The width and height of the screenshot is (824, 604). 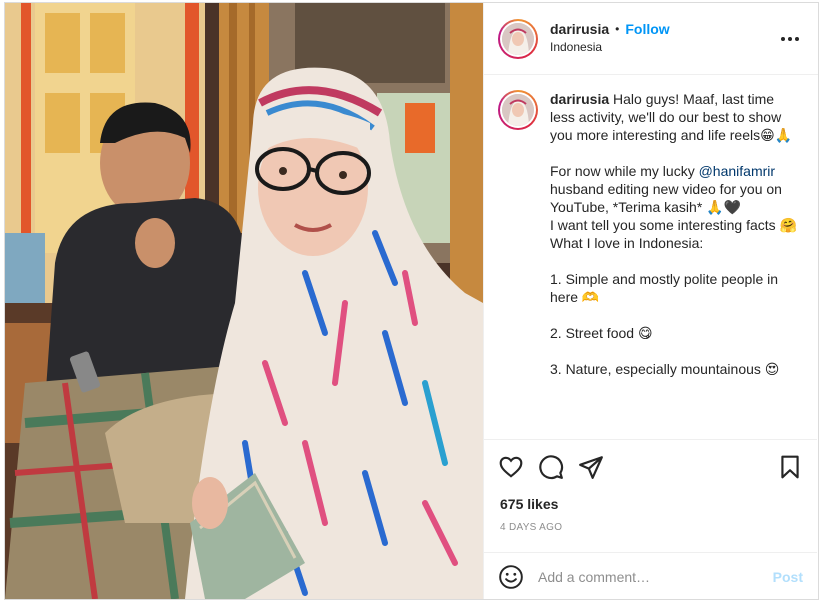 What do you see at coordinates (737, 171) in the screenshot?
I see `mention-link: @hanifamrir` at bounding box center [737, 171].